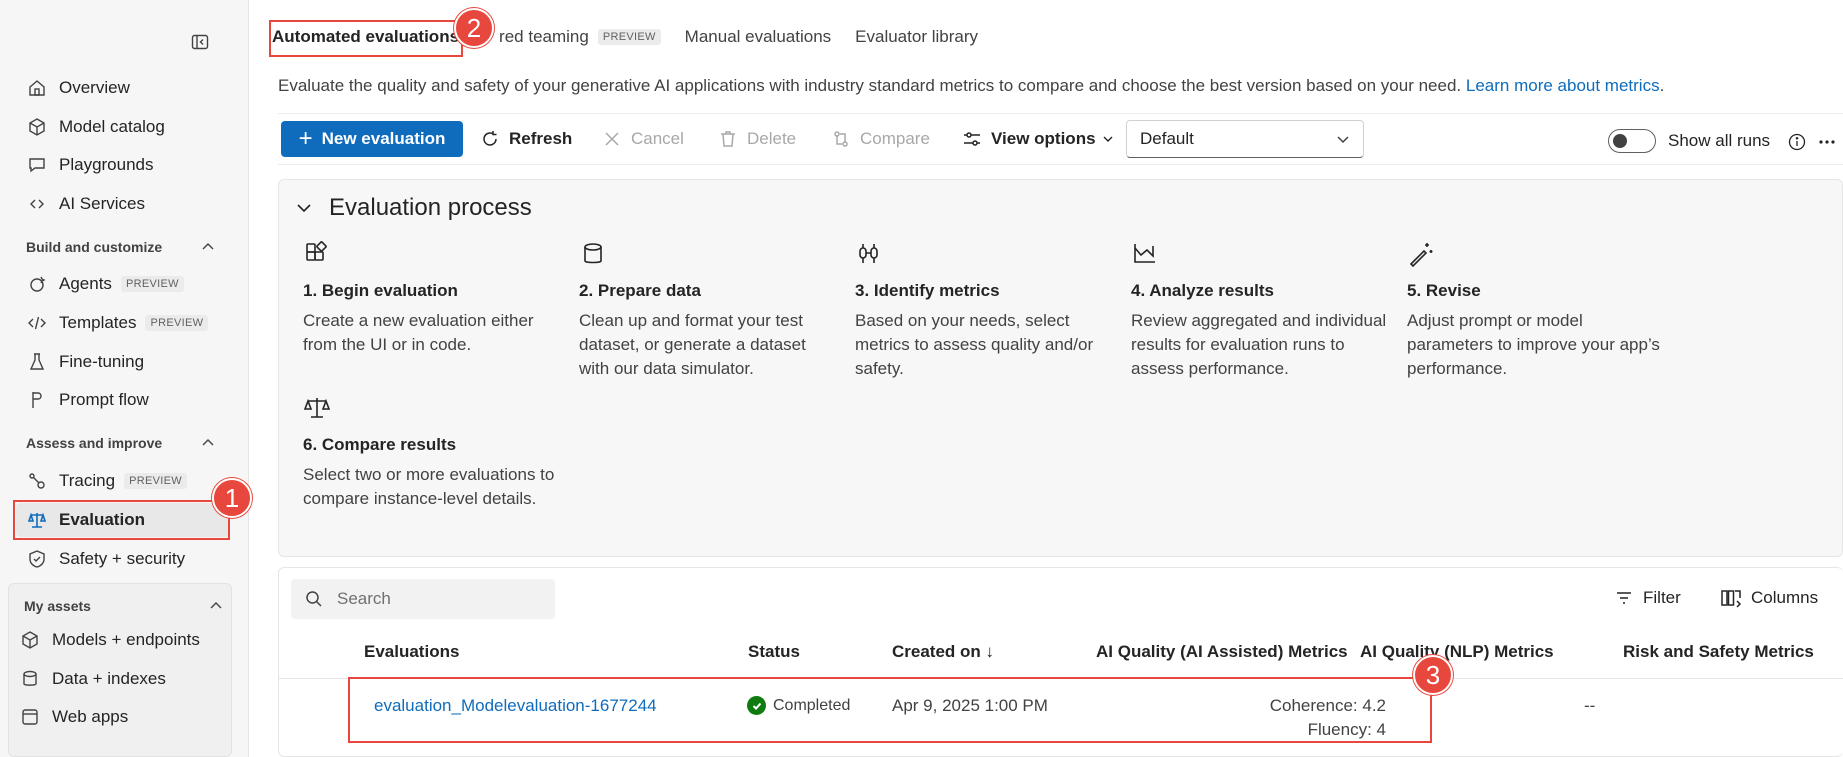  Describe the element at coordinates (232, 498) in the screenshot. I see `annotation-badge: 1` at that location.